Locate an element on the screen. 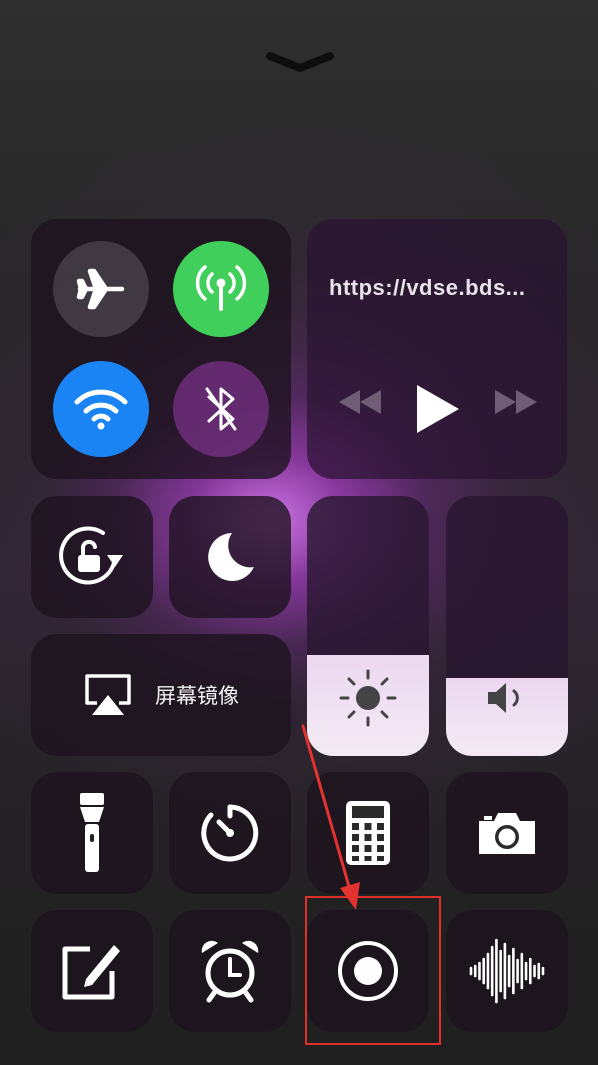 This screenshot has height=1065, width=598. rotation-lock-icon is located at coordinates (91, 555).